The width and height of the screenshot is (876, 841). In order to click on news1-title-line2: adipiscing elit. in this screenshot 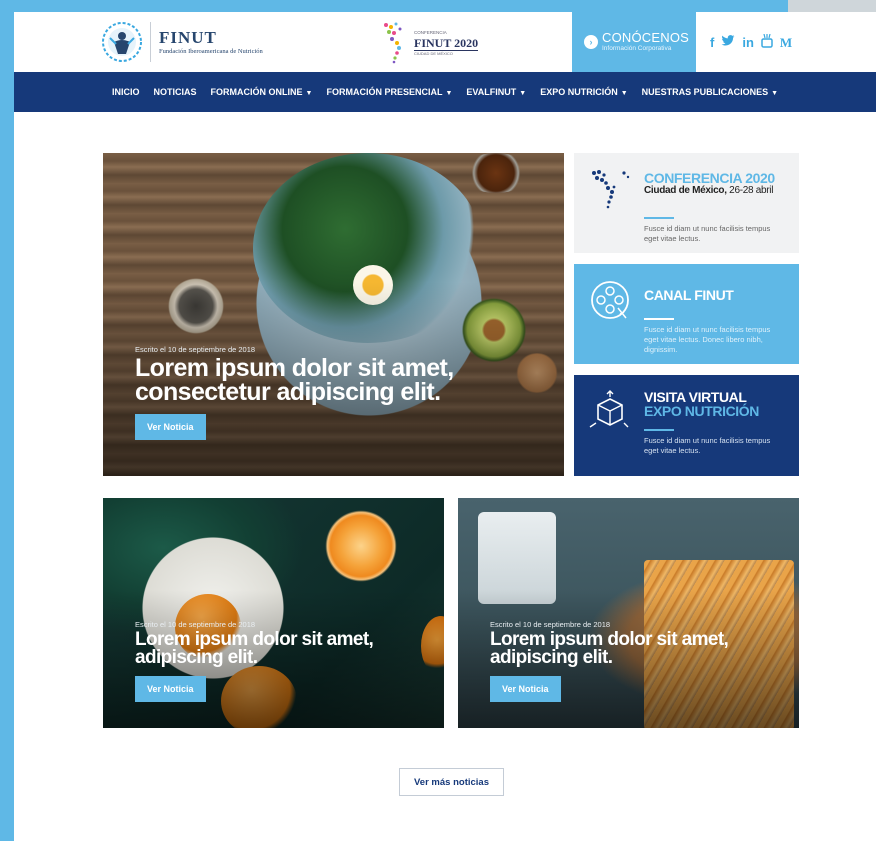, I will do `click(254, 657)`.